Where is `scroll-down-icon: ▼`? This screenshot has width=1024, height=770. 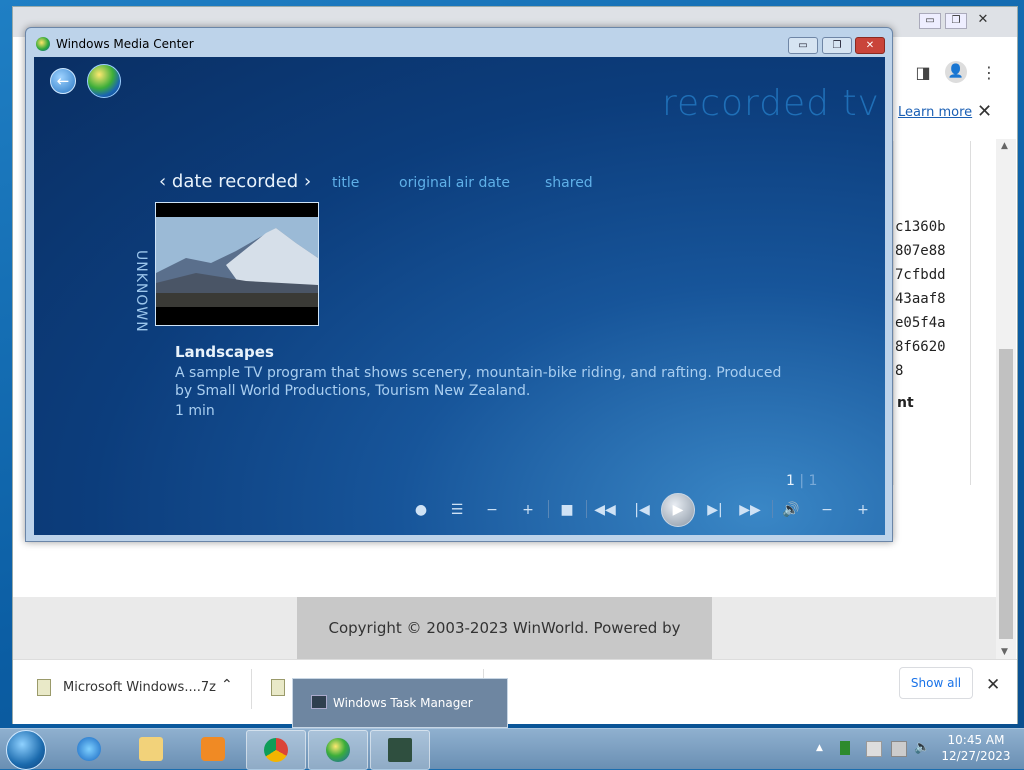 scroll-down-icon: ▼ is located at coordinates (1004, 652).